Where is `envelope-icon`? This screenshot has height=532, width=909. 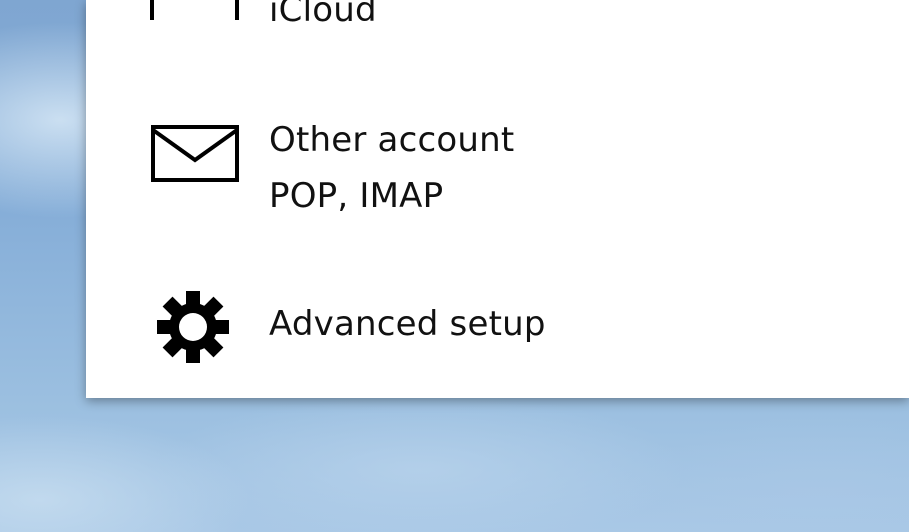
envelope-icon is located at coordinates (195, 153).